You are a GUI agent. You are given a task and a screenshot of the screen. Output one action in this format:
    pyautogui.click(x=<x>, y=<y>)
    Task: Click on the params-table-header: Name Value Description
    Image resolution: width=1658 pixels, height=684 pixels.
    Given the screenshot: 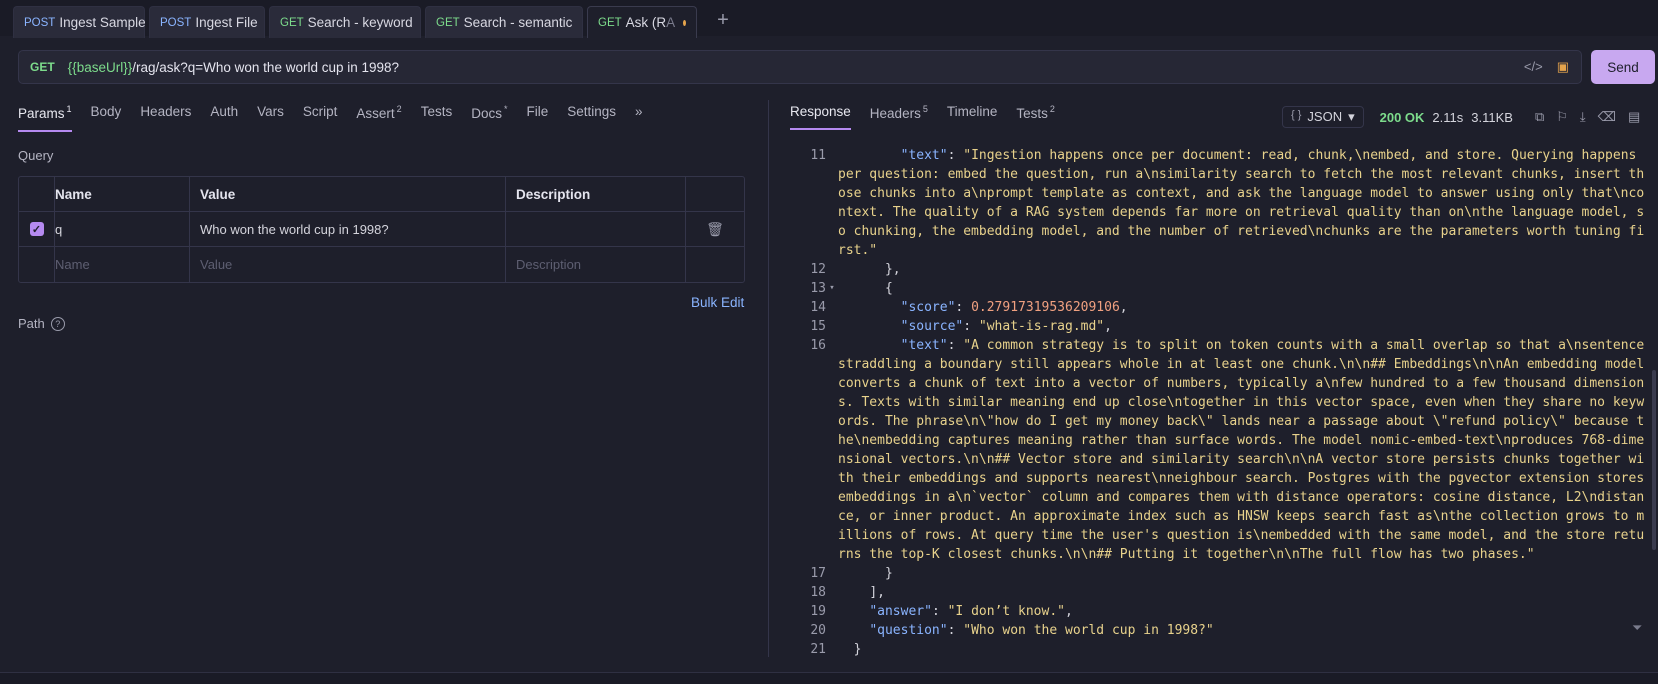 What is the action you would take?
    pyautogui.click(x=381, y=194)
    